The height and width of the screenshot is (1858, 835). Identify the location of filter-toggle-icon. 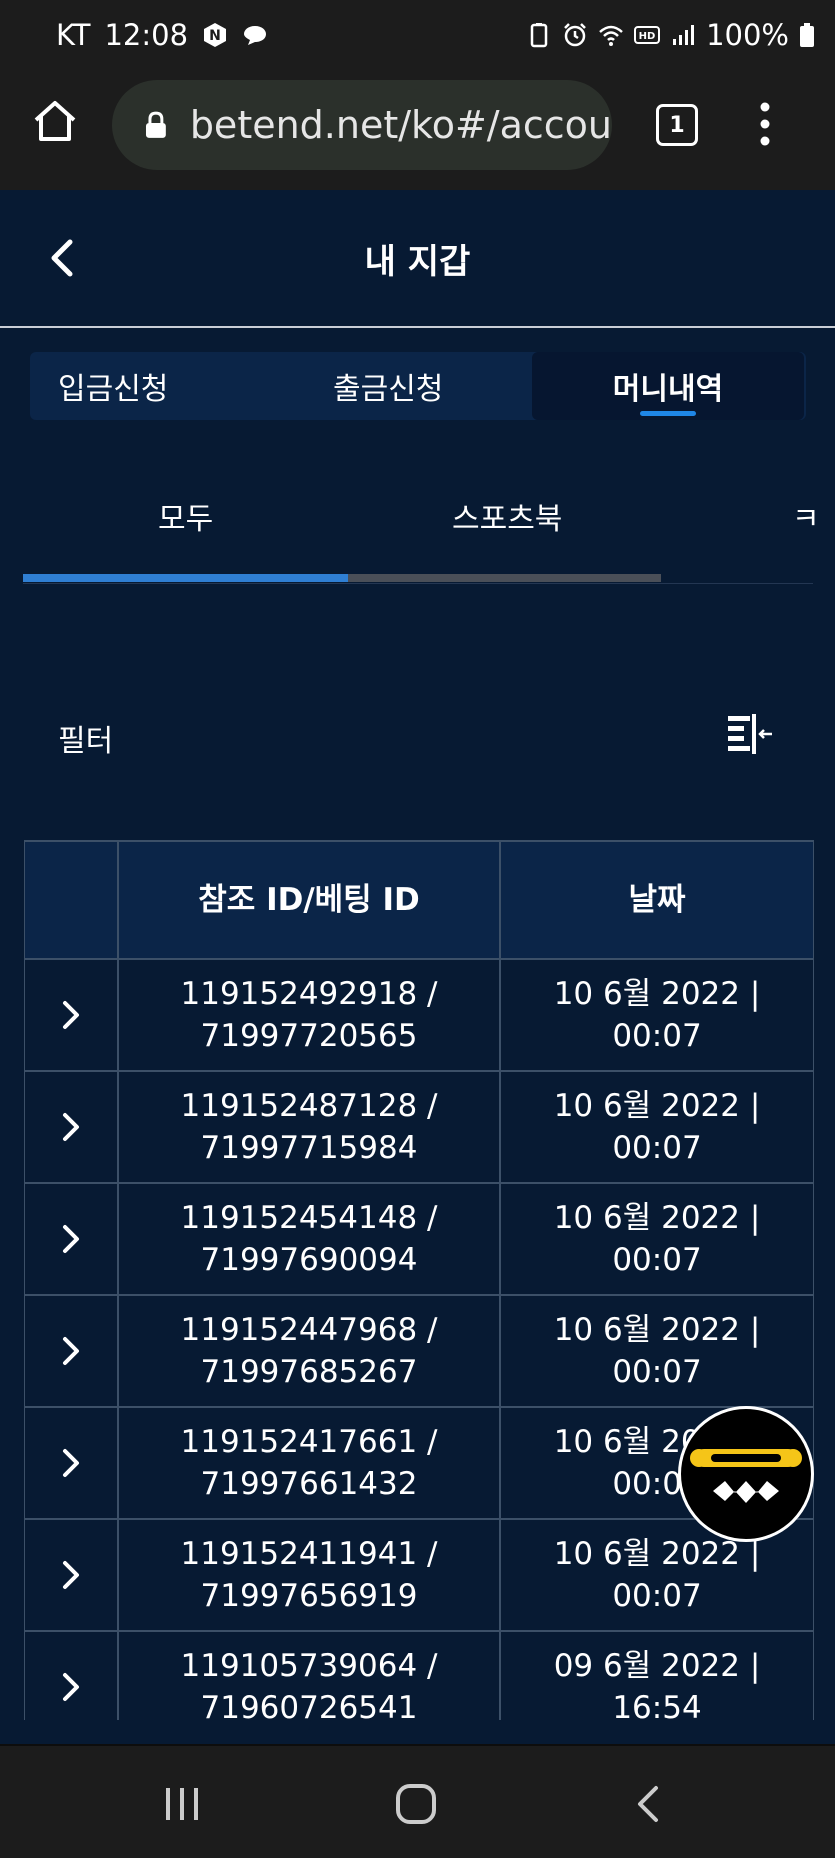
(751, 735).